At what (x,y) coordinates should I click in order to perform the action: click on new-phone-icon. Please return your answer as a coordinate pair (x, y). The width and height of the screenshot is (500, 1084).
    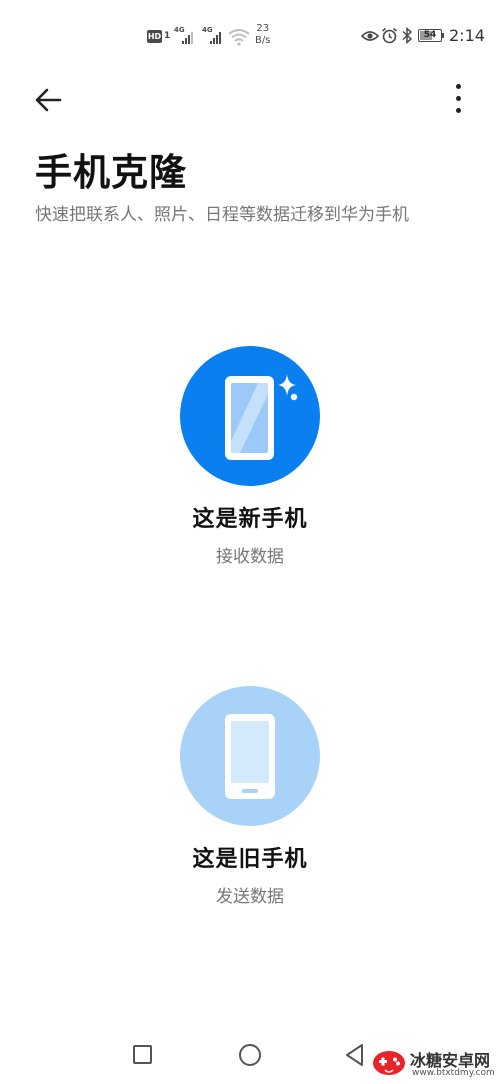
    Looking at the image, I should click on (261, 417).